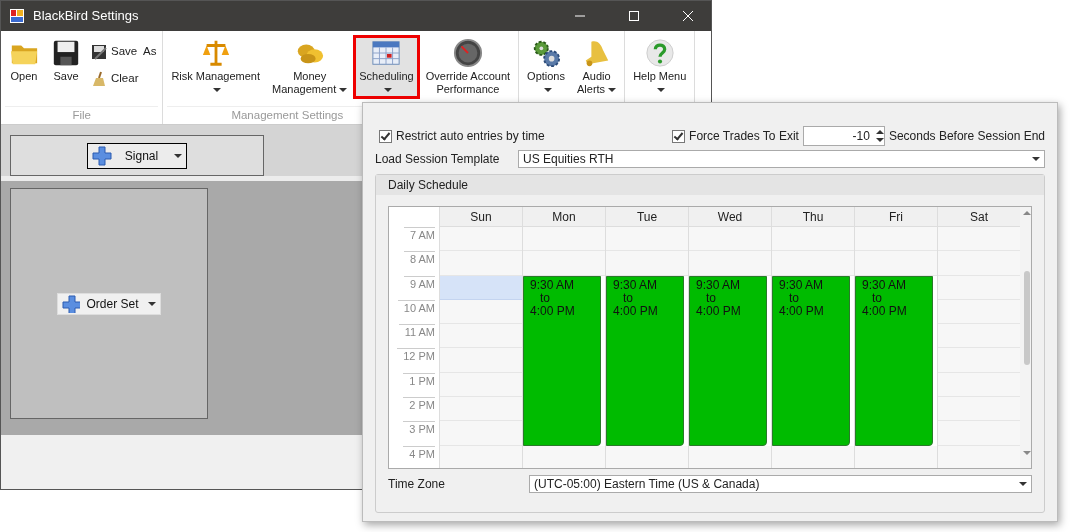 The image size is (1070, 532). Describe the element at coordinates (86, 16) in the screenshot. I see `window-title: BlackBird Settings` at that location.